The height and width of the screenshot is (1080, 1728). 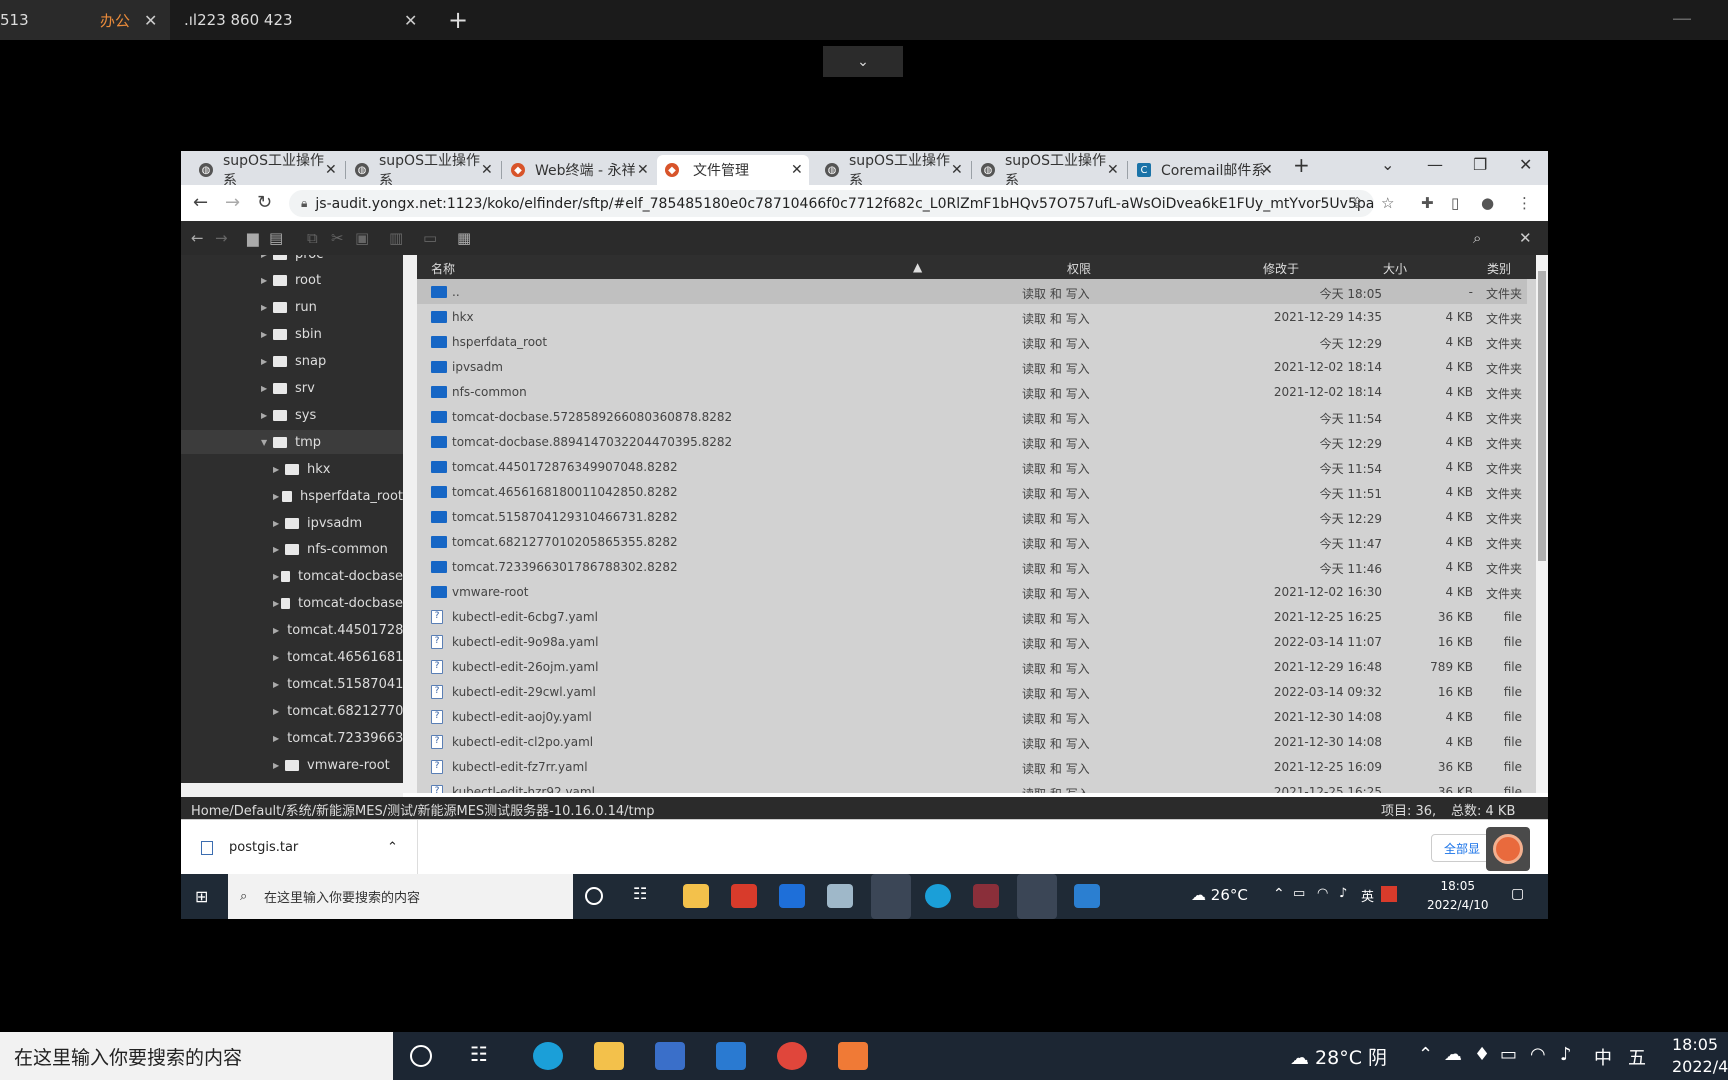 What do you see at coordinates (744, 896) in the screenshot?
I see `wps-icon` at bounding box center [744, 896].